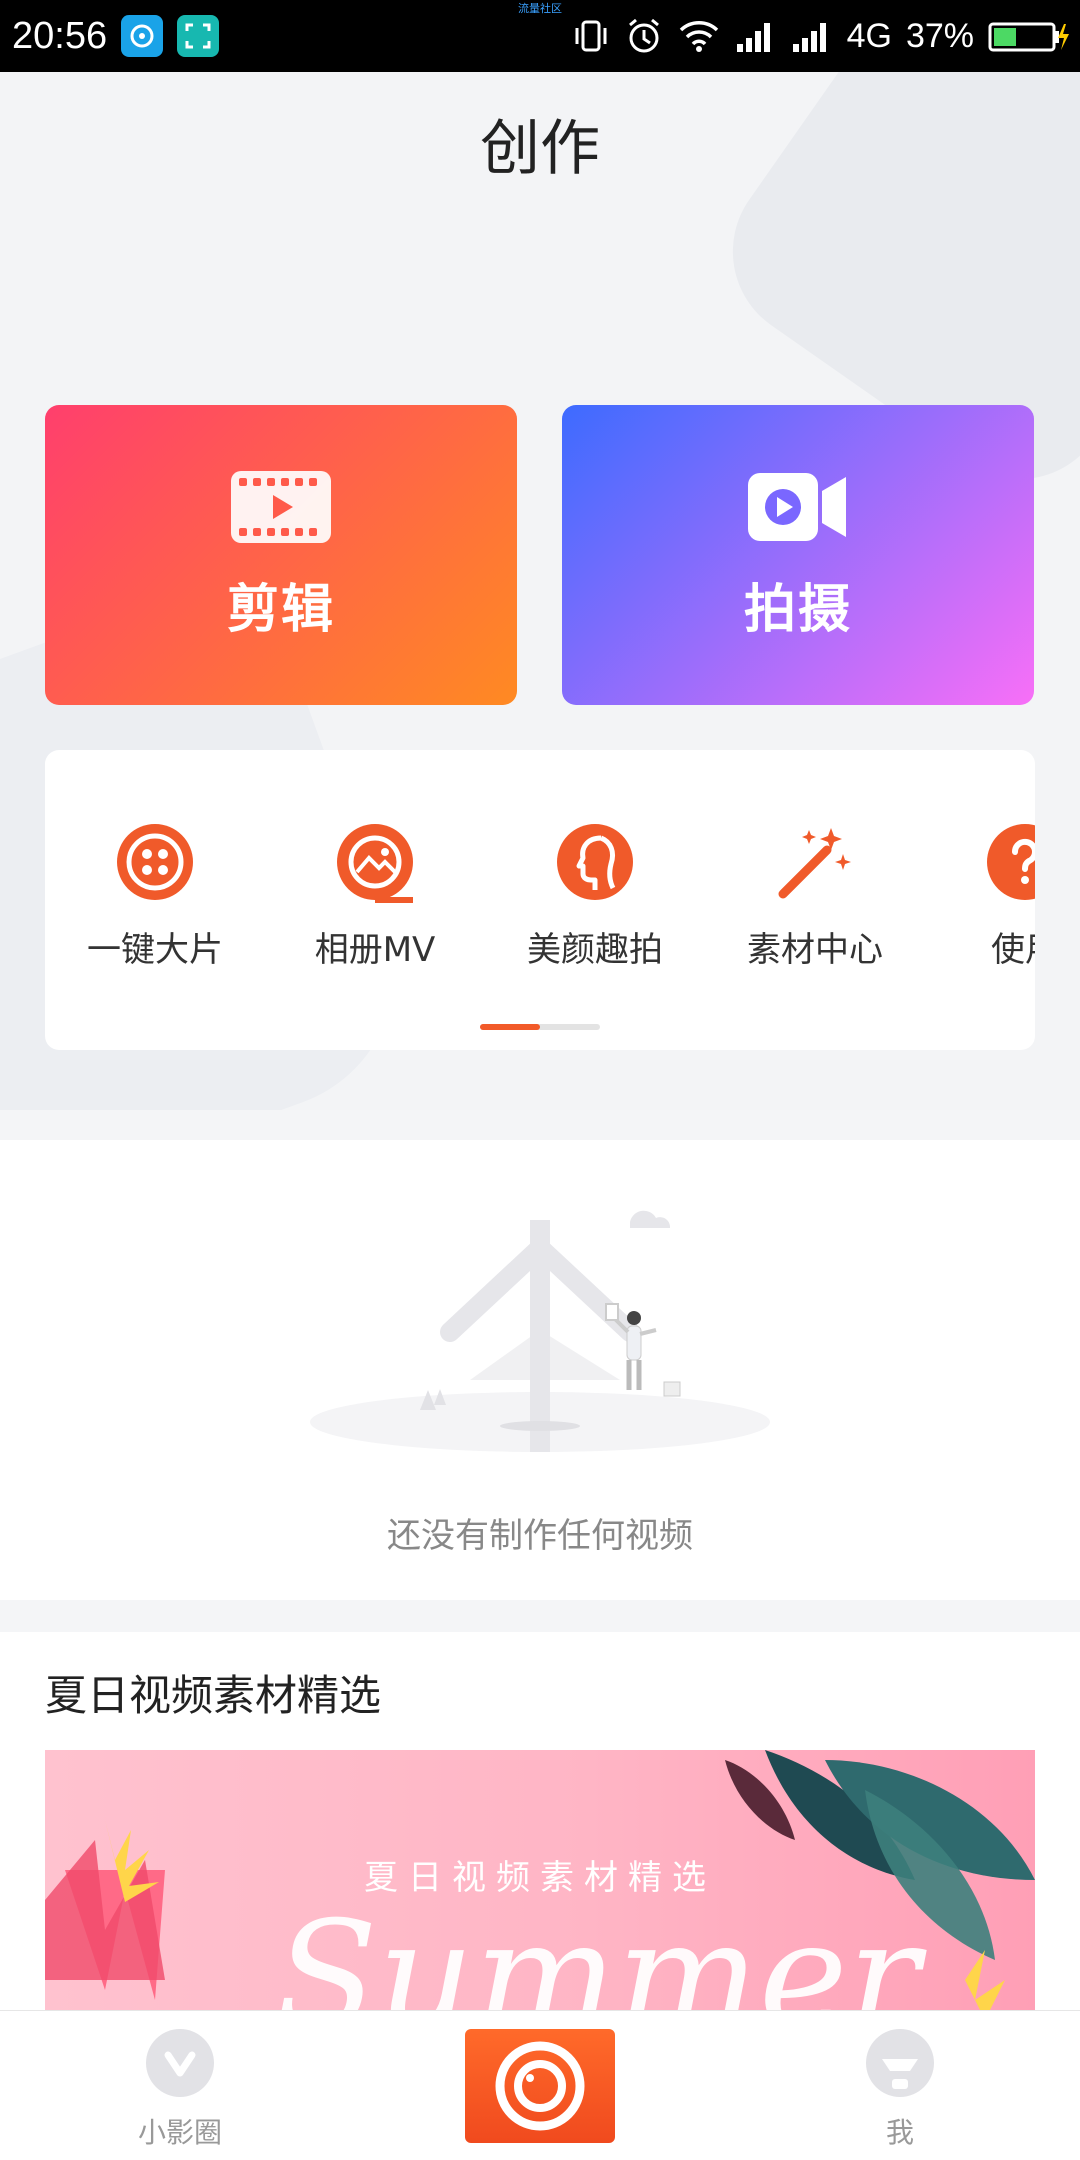  Describe the element at coordinates (510, 1027) in the screenshot. I see `carousel-indicator-active` at that location.